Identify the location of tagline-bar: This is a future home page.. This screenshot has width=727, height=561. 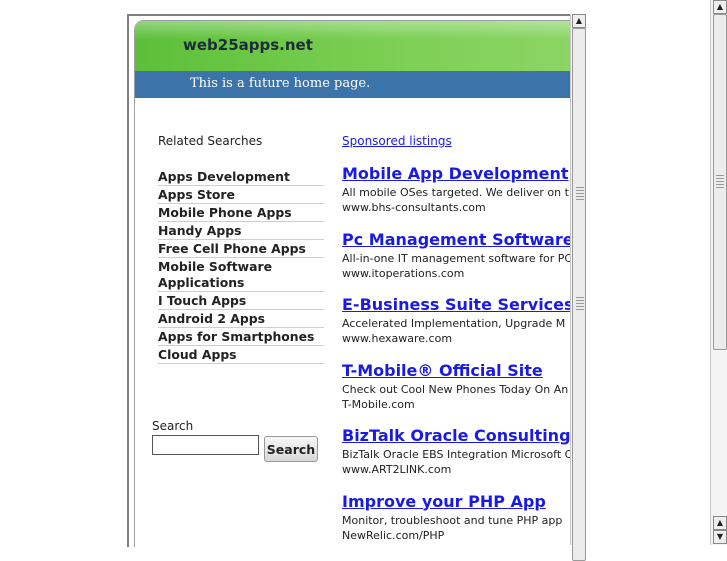
(354, 84).